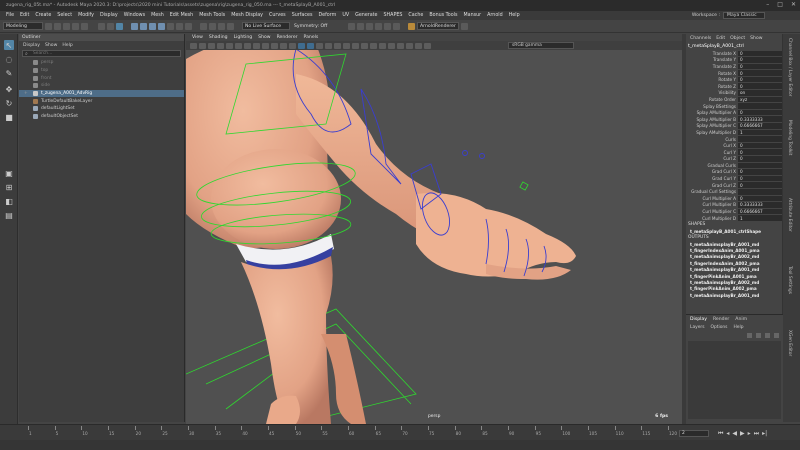 Image resolution: width=800 pixels, height=450 pixels. I want to click on layer-menu-options: Options, so click(719, 327).